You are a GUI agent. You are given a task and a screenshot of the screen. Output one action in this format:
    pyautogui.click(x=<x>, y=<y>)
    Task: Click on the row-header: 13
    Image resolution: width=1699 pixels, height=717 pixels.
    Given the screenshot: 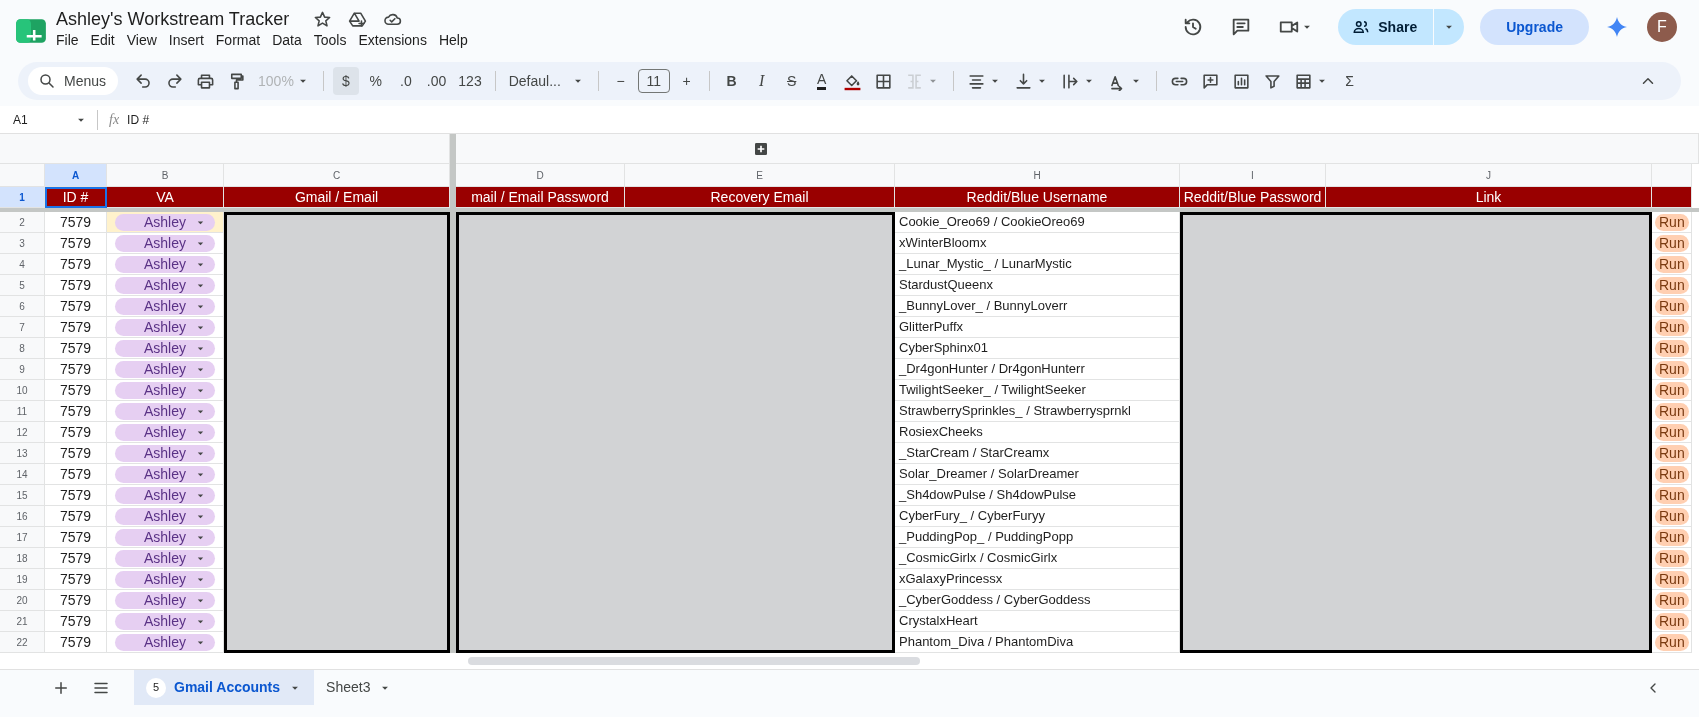 What is the action you would take?
    pyautogui.click(x=22, y=453)
    